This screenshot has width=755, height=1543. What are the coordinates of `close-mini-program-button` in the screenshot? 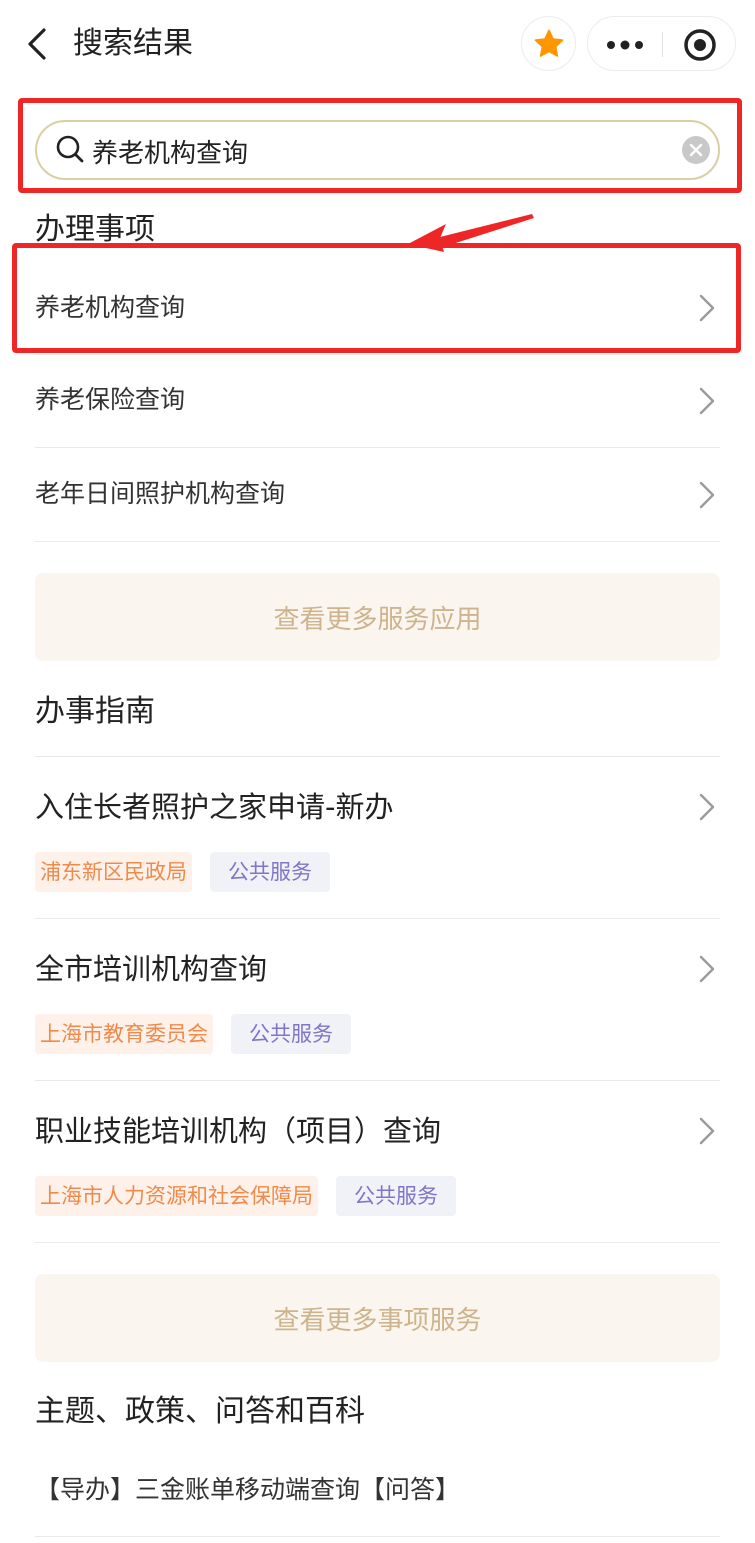 It's located at (700, 44).